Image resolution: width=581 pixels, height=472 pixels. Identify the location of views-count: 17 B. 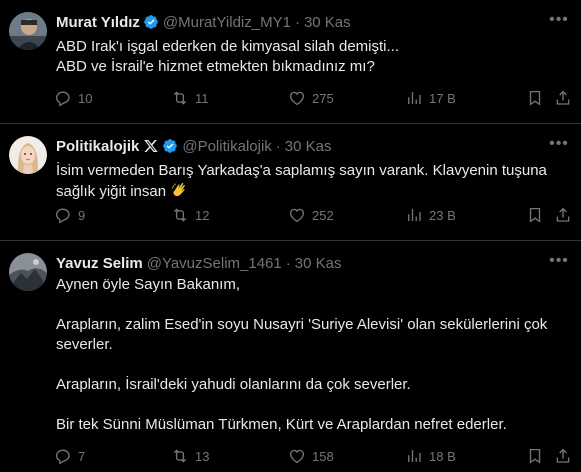
(442, 98).